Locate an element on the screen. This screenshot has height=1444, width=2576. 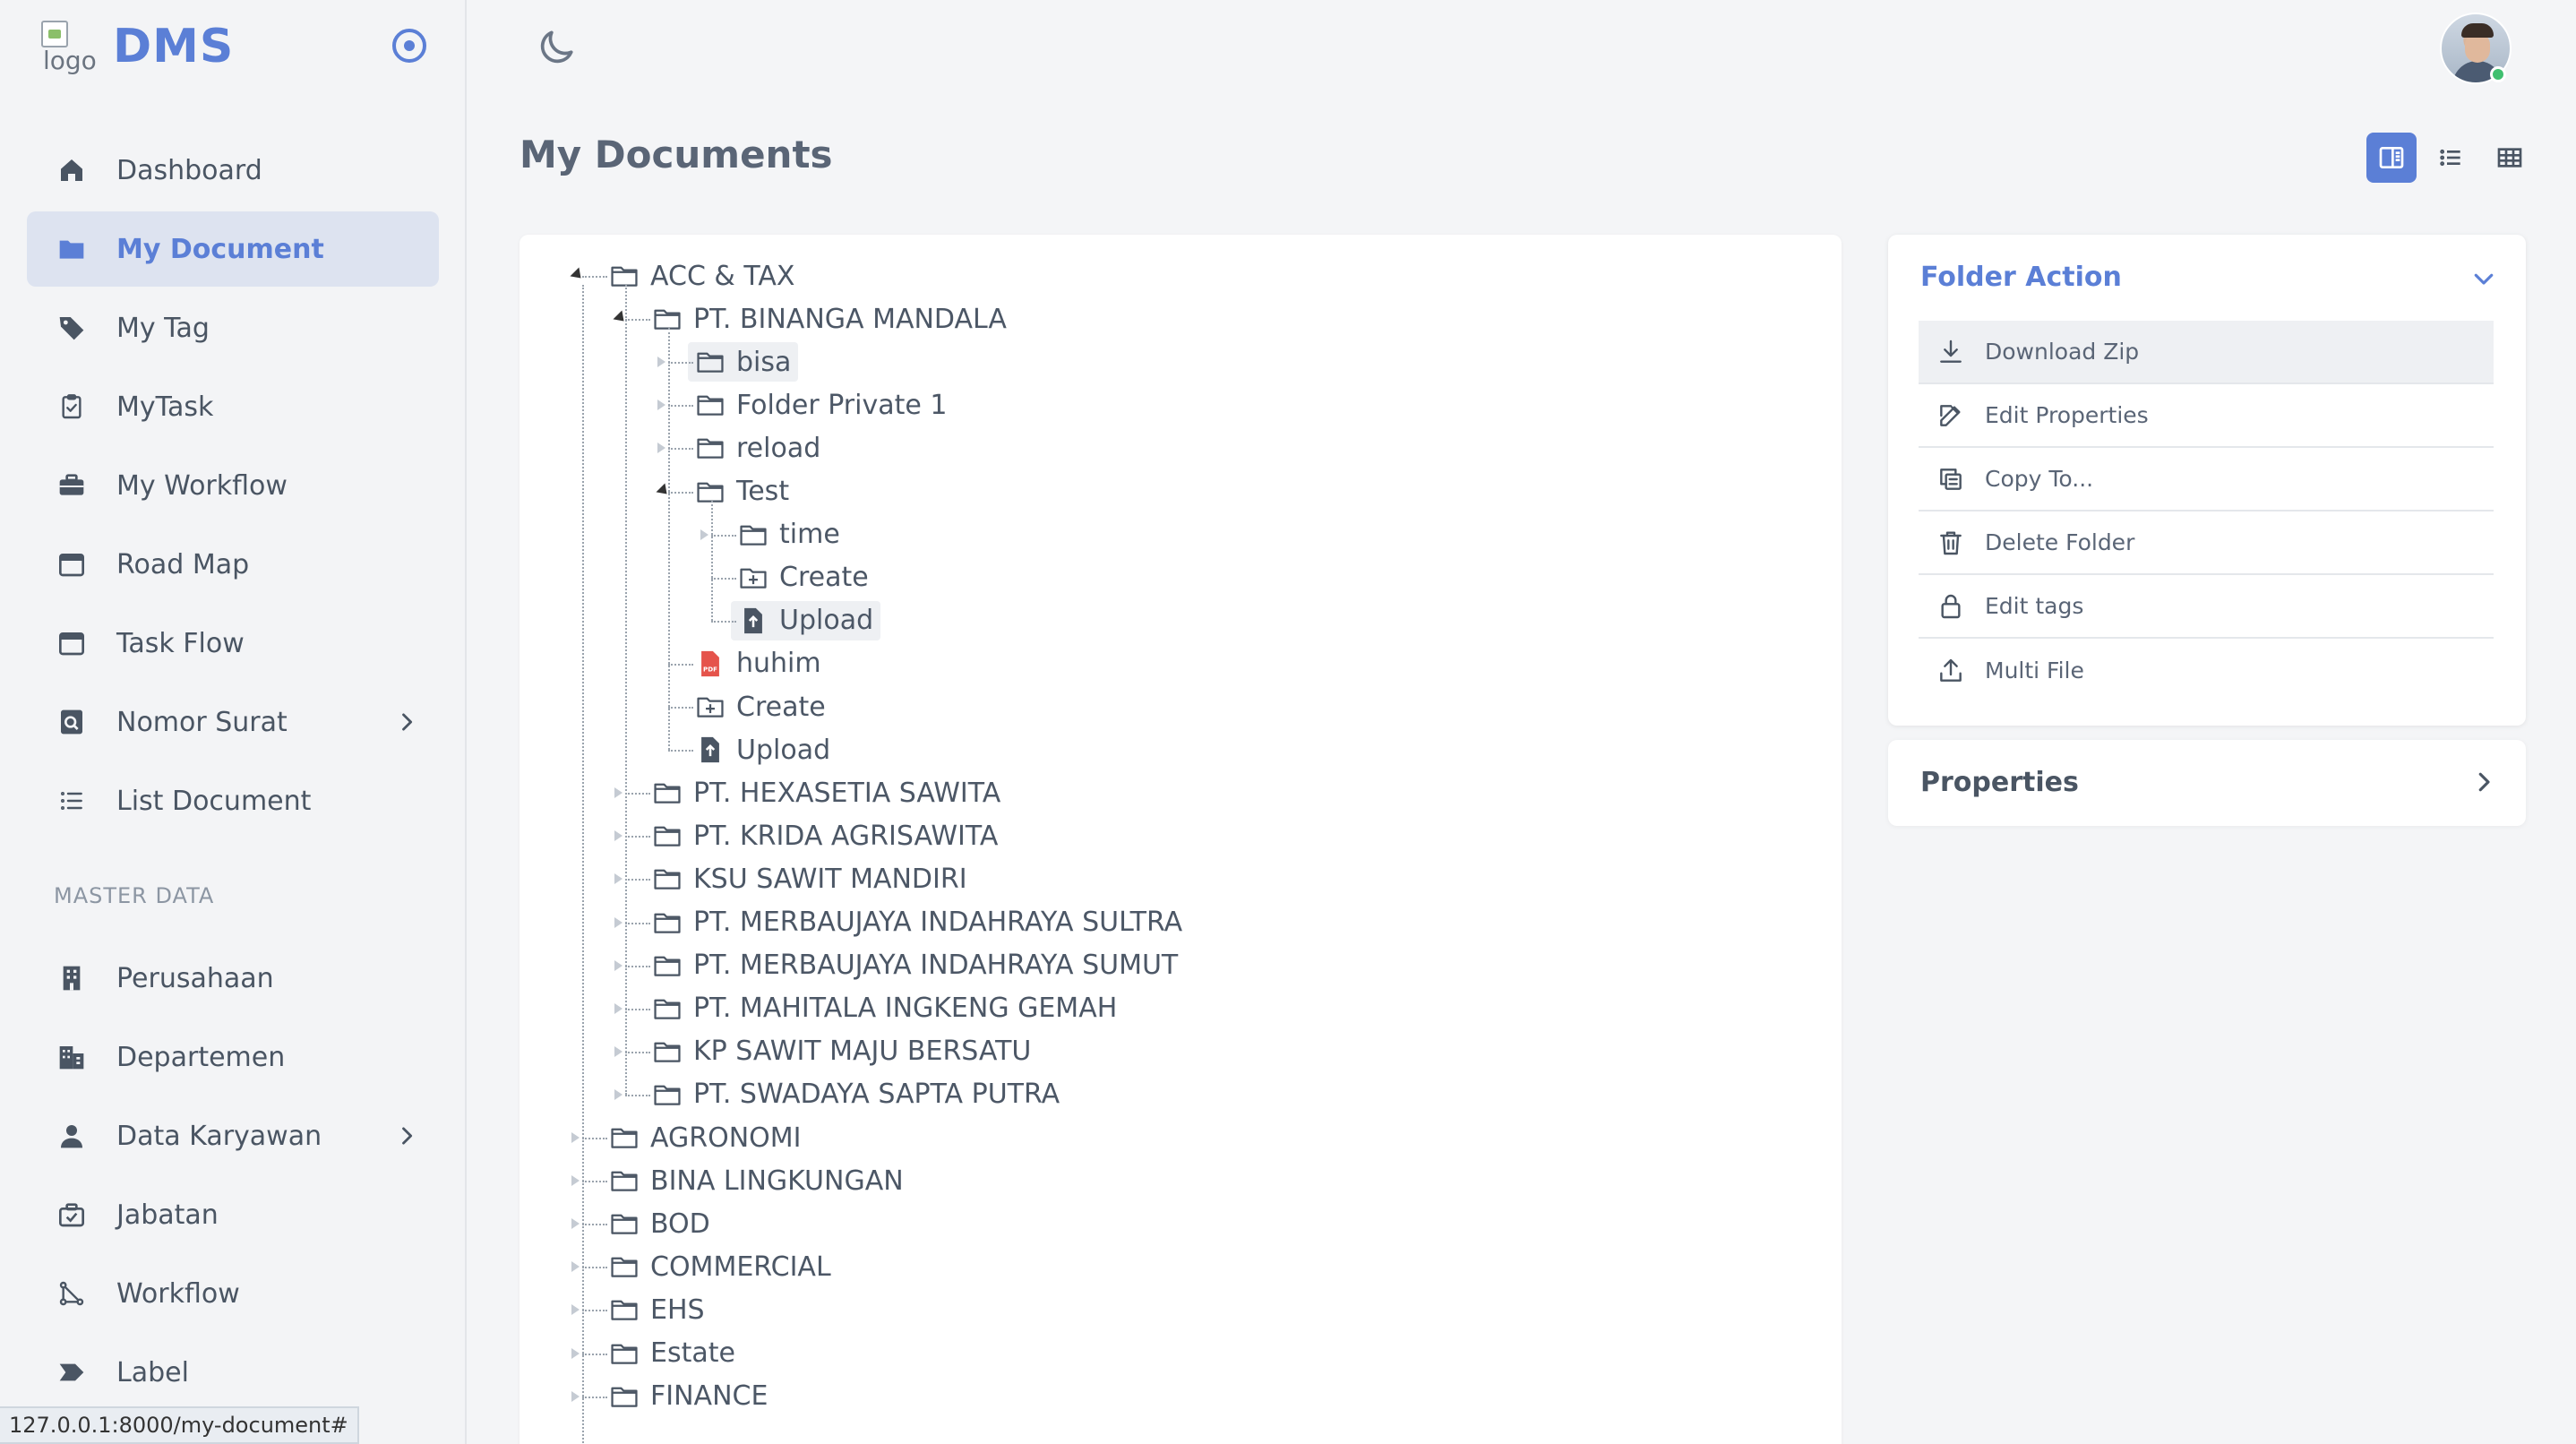
tree-node-label: PT. HEXASETIA SAWITA is located at coordinates (847, 793).